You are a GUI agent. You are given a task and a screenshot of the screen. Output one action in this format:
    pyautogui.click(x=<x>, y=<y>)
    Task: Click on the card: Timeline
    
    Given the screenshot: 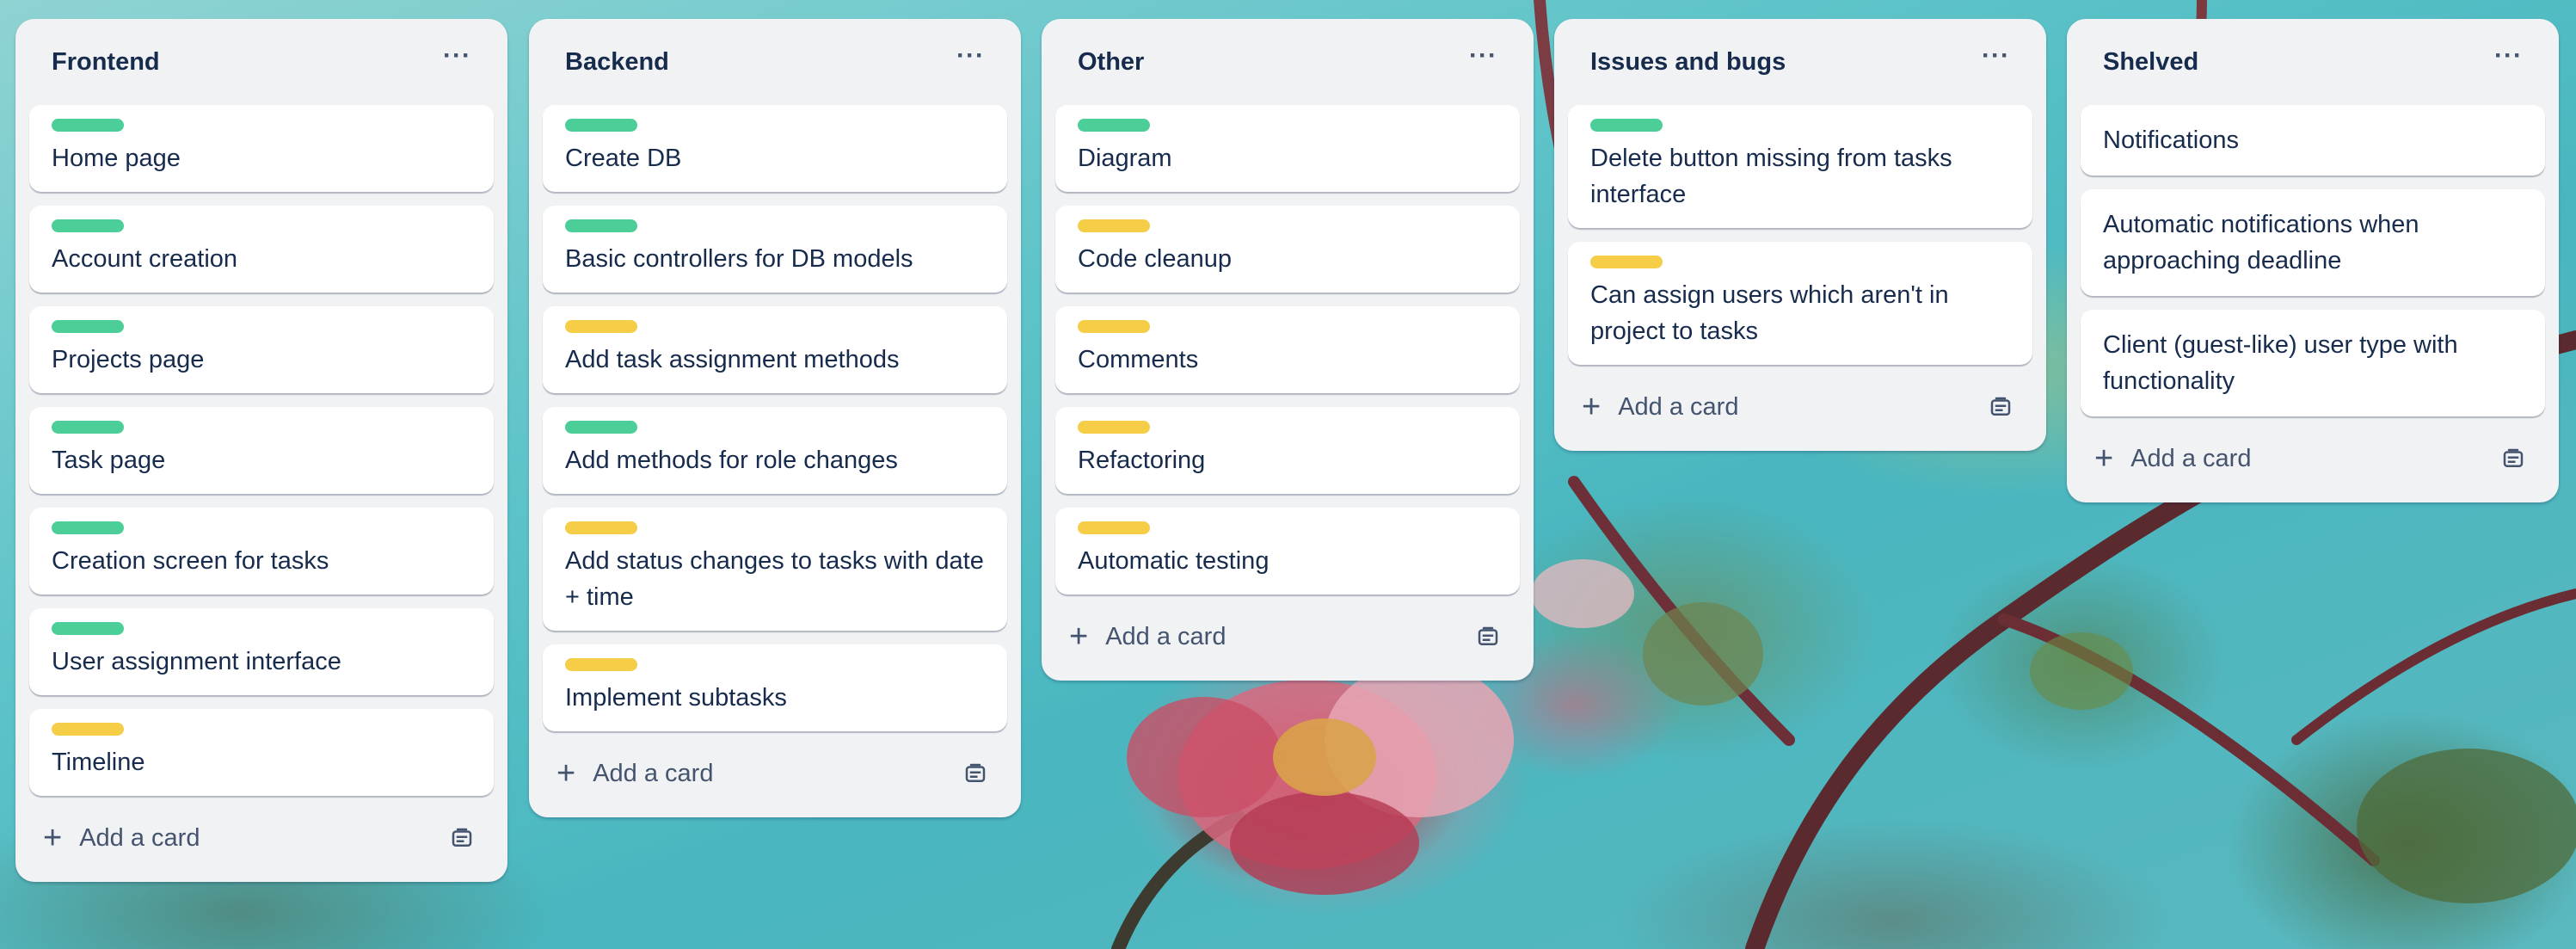 What is the action you would take?
    pyautogui.click(x=261, y=752)
    